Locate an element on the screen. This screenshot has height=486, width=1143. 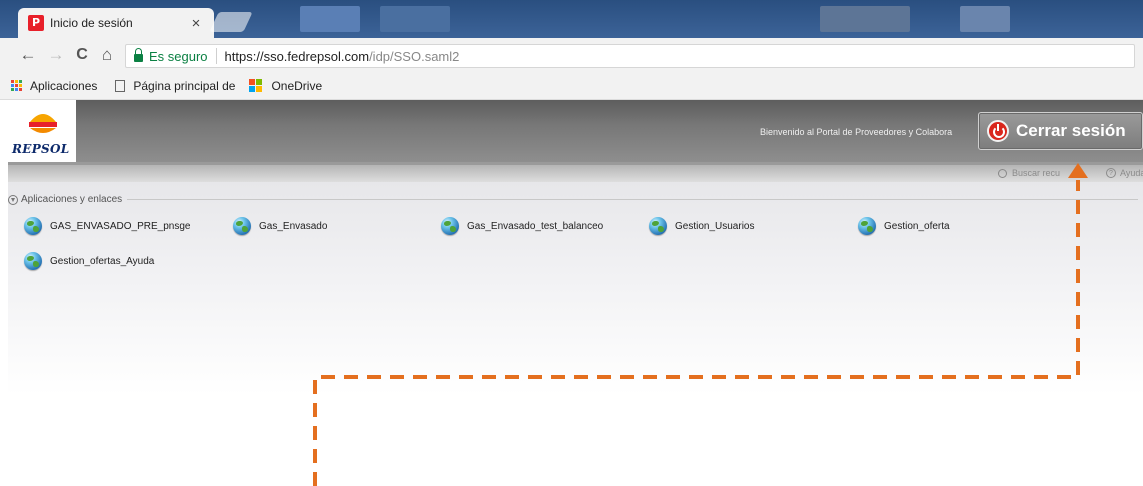
bookmark-label: Página principal de is located at coordinates (184, 85).